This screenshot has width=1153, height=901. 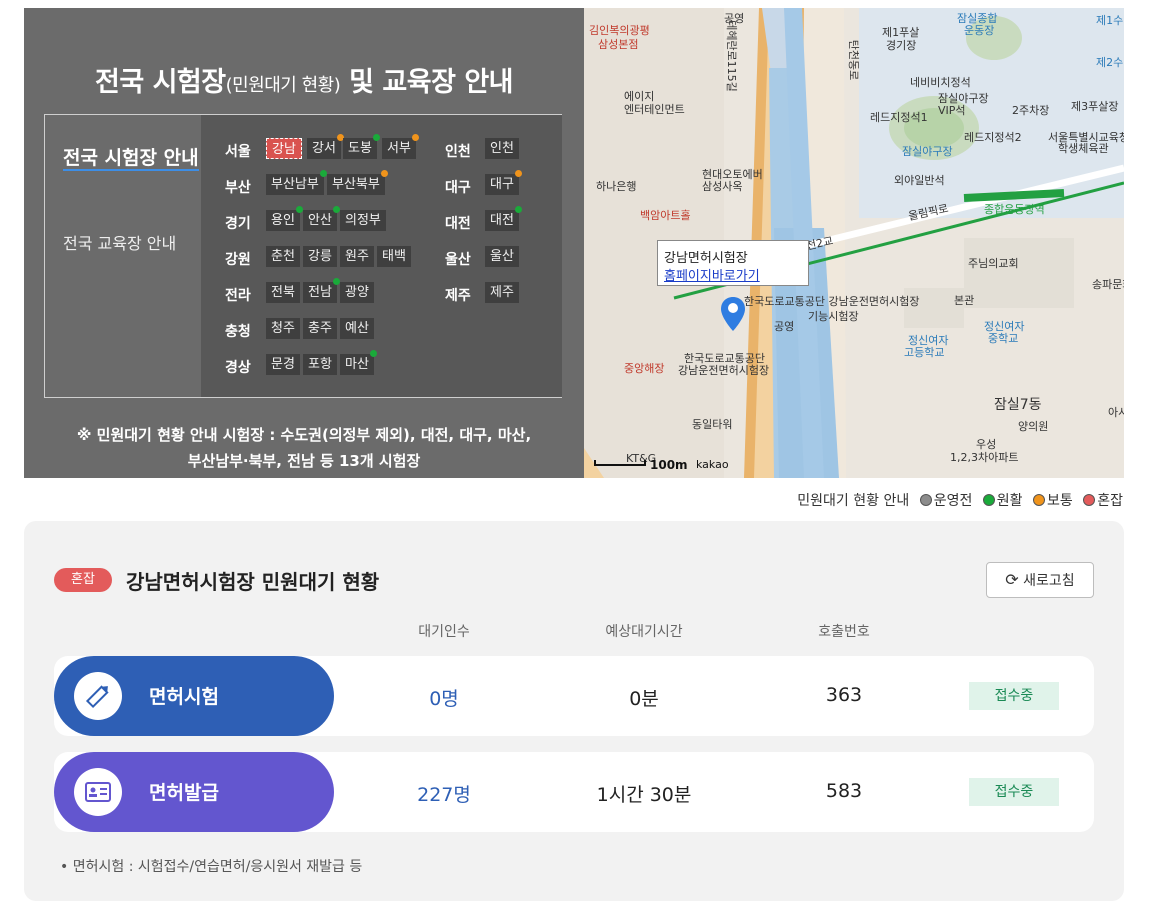 What do you see at coordinates (321, 290) in the screenshot?
I see `chip-jeonnam: 전남` at bounding box center [321, 290].